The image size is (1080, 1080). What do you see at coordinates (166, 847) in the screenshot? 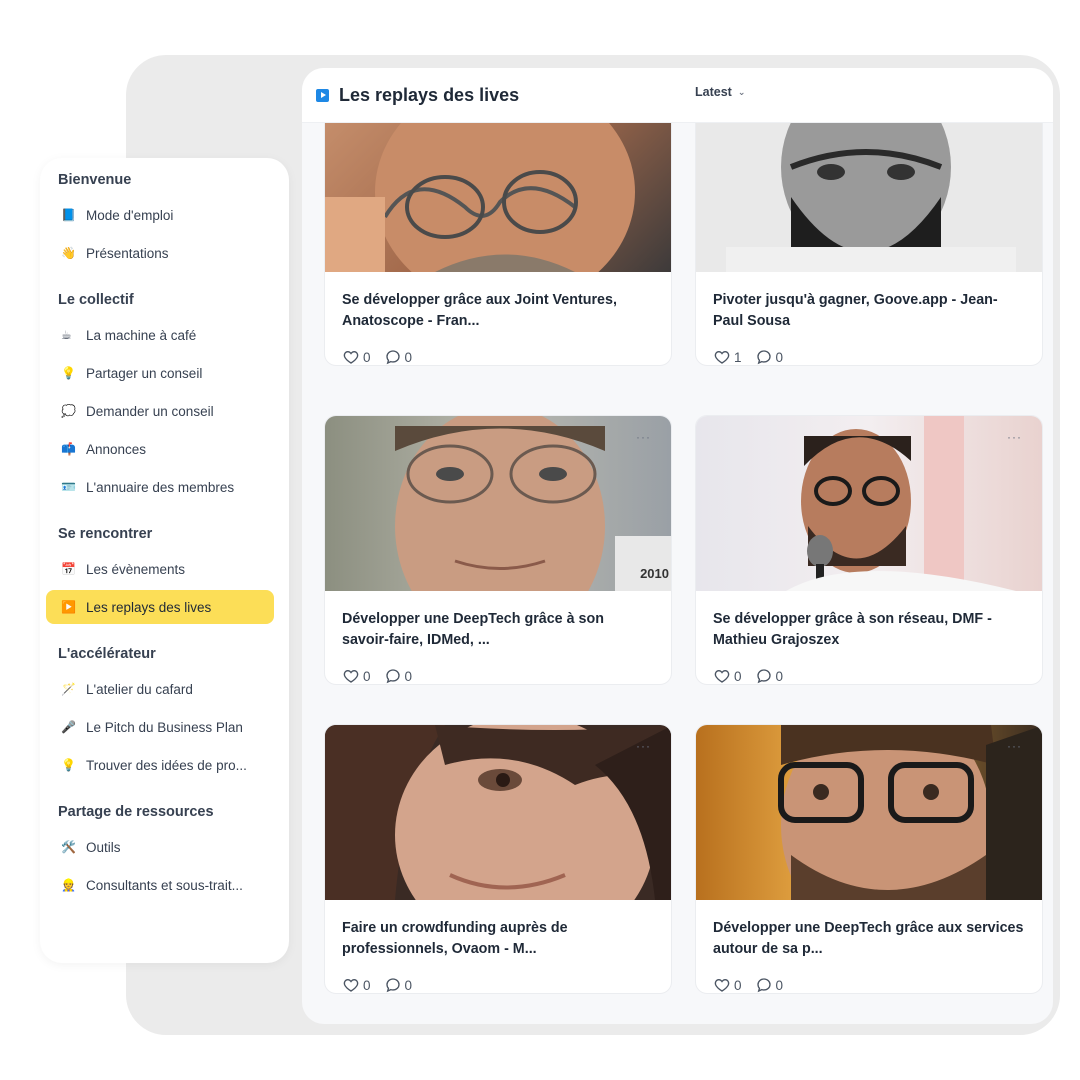
I see `sidebar-item-outils: 🛠️ Outils` at bounding box center [166, 847].